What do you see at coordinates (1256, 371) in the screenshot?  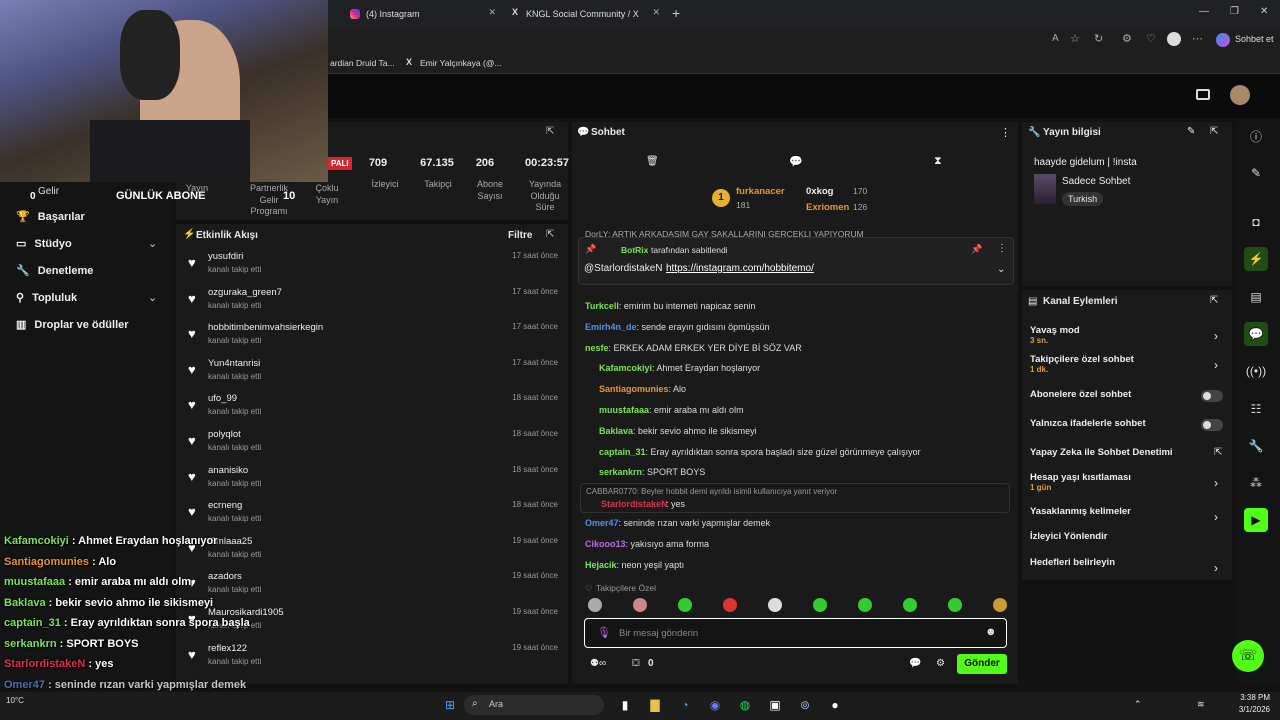 I see `broadcast-icon: ((•))` at bounding box center [1256, 371].